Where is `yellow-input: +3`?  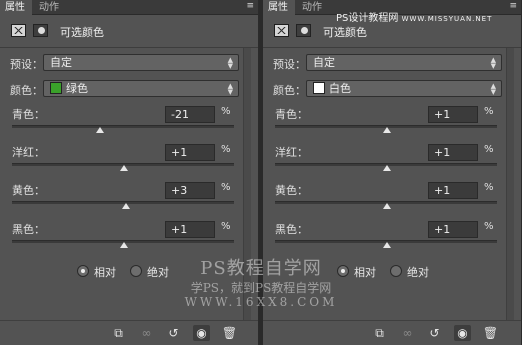 yellow-input: +3 is located at coordinates (190, 190).